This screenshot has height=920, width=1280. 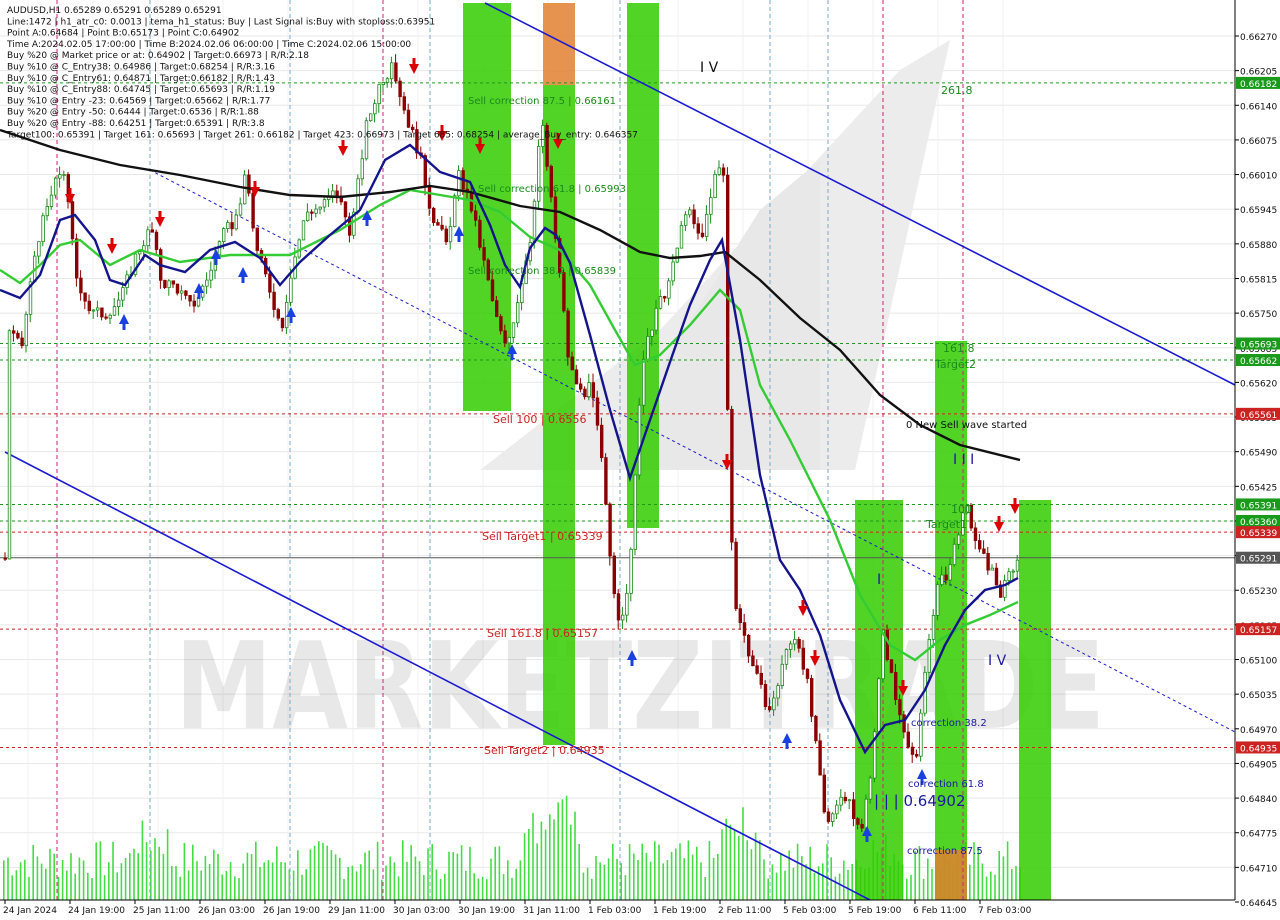 I want to click on chart-annotation: Sell correction 38.2 | 0.65839, so click(x=542, y=271).